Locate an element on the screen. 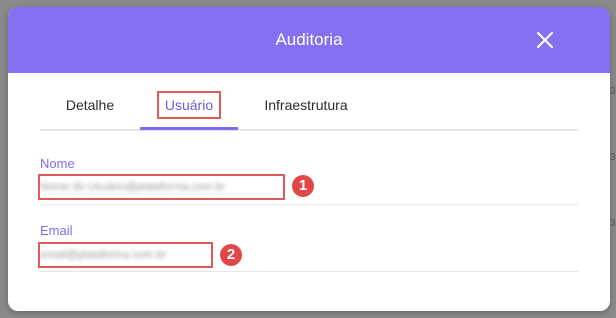  tab-label: Infraestrutura is located at coordinates (306, 105).